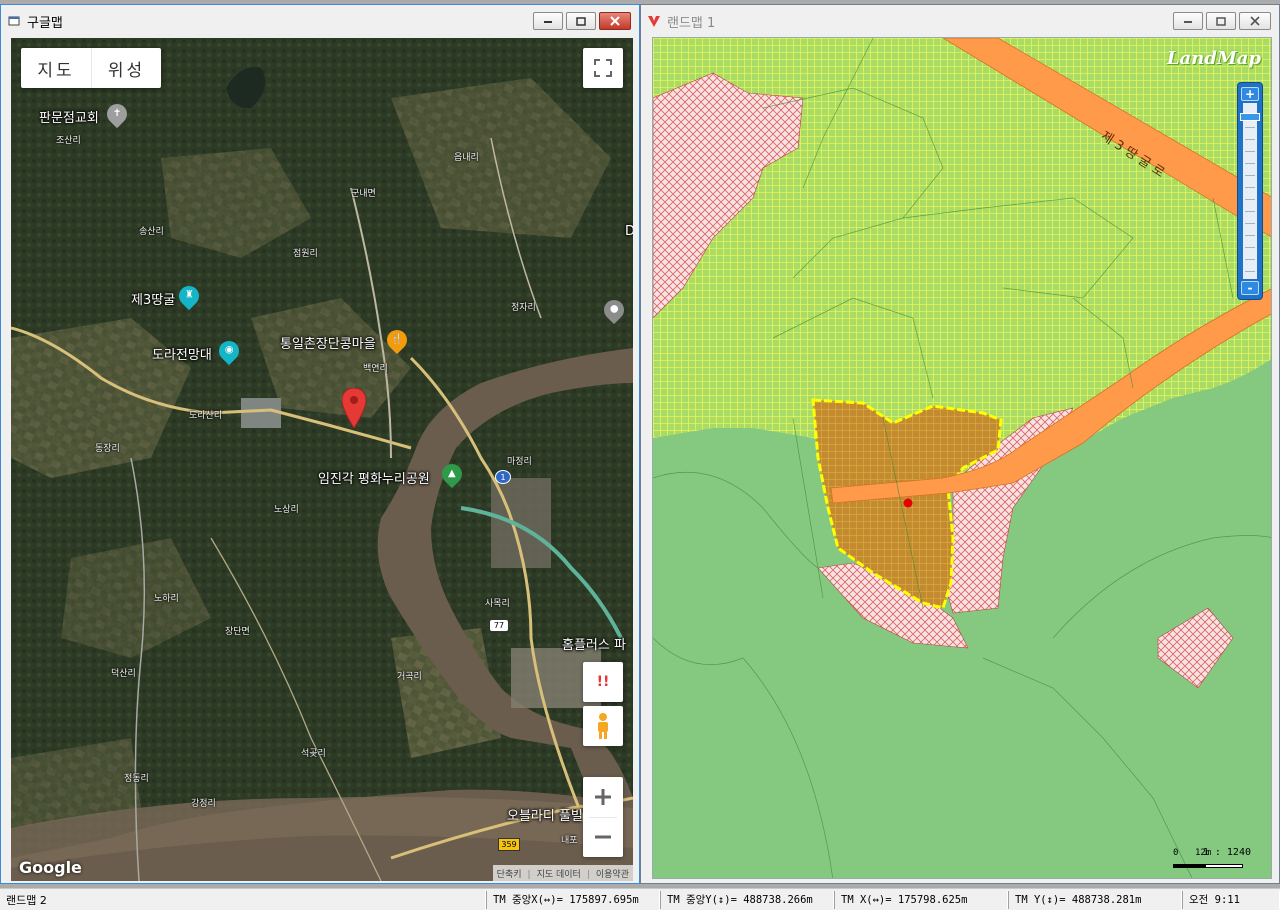 This screenshot has height=910, width=1280. I want to click on close-button, so click(615, 21).